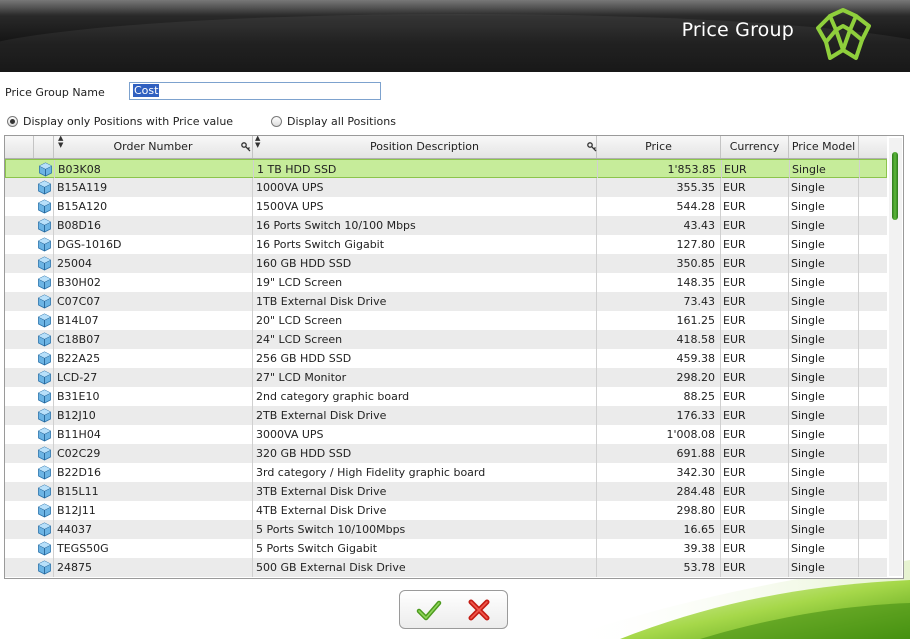 The width and height of the screenshot is (910, 639). I want to click on scrollbar-thumb, so click(895, 186).